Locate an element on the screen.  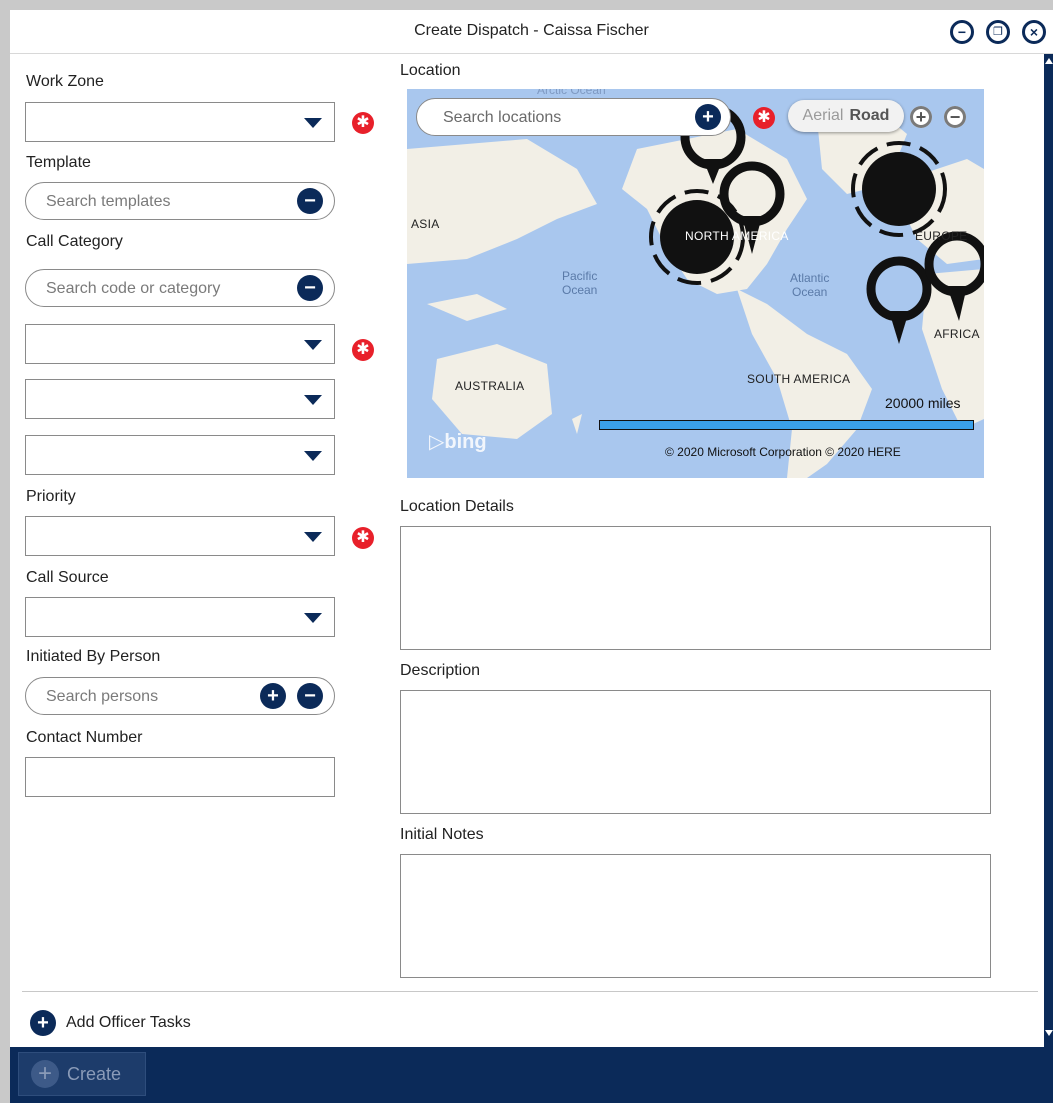
section-divider is located at coordinates (530, 991).